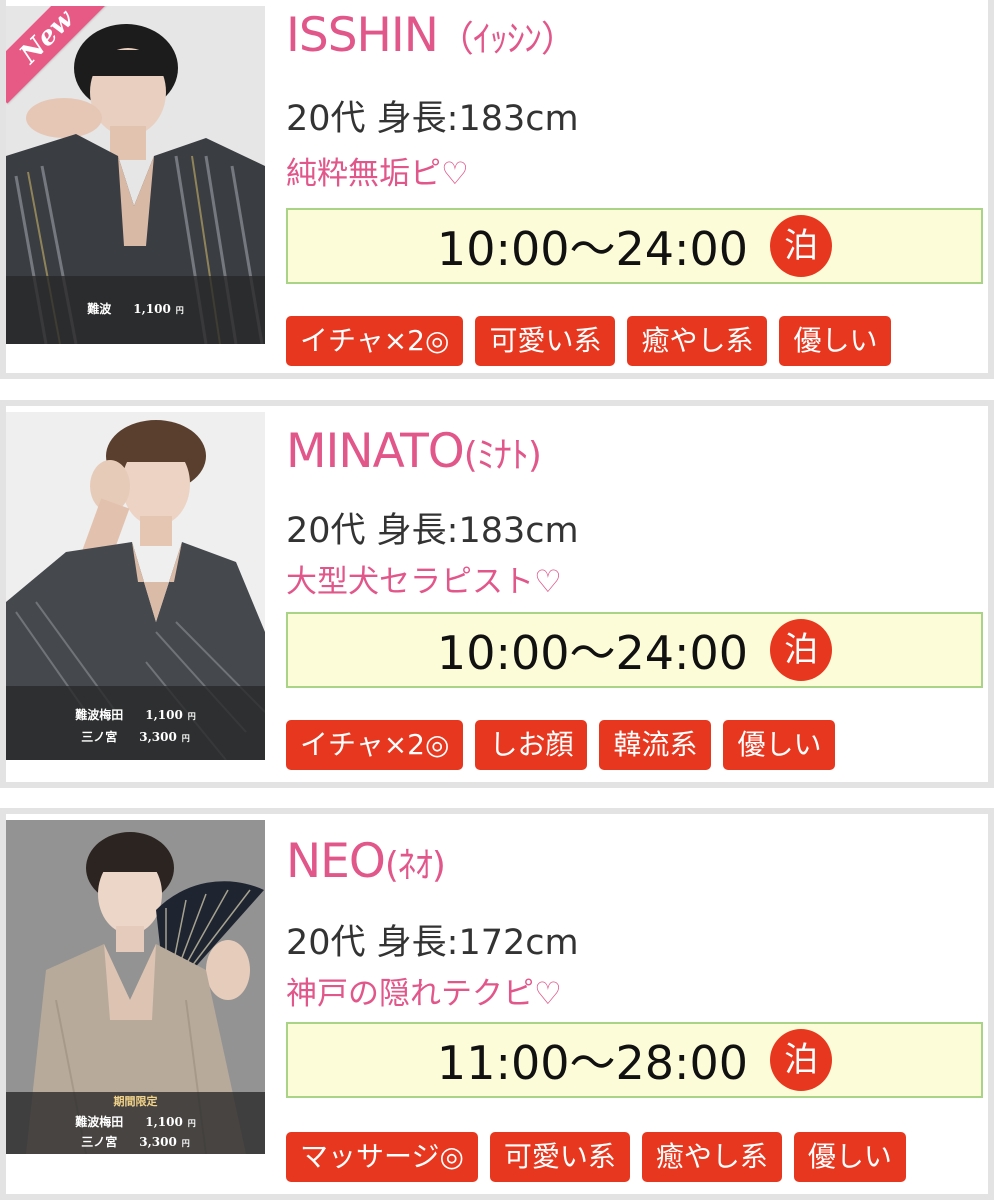 The image size is (994, 1200). I want to click on cast-profile: 20代 身長:172cm, so click(432, 943).